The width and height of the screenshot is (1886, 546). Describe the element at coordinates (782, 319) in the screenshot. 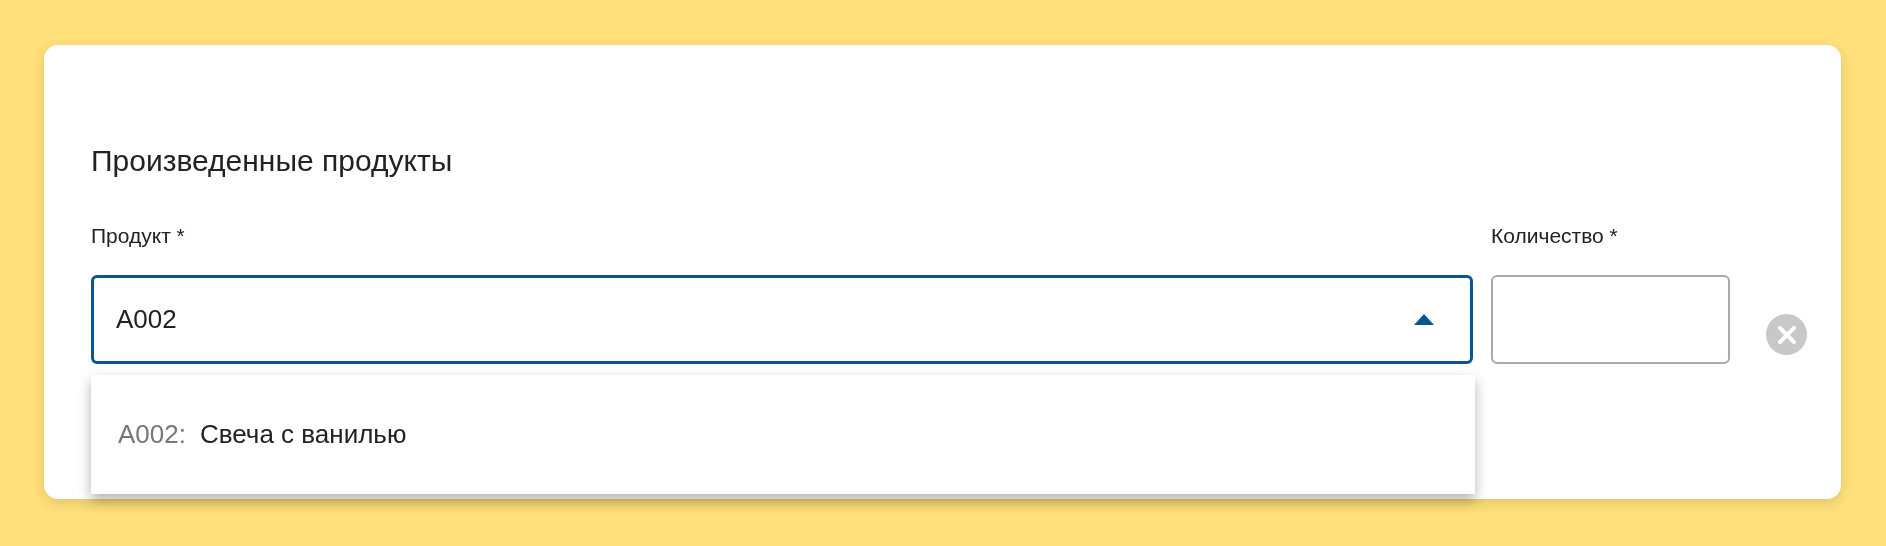

I see `product-combobox: A002` at that location.